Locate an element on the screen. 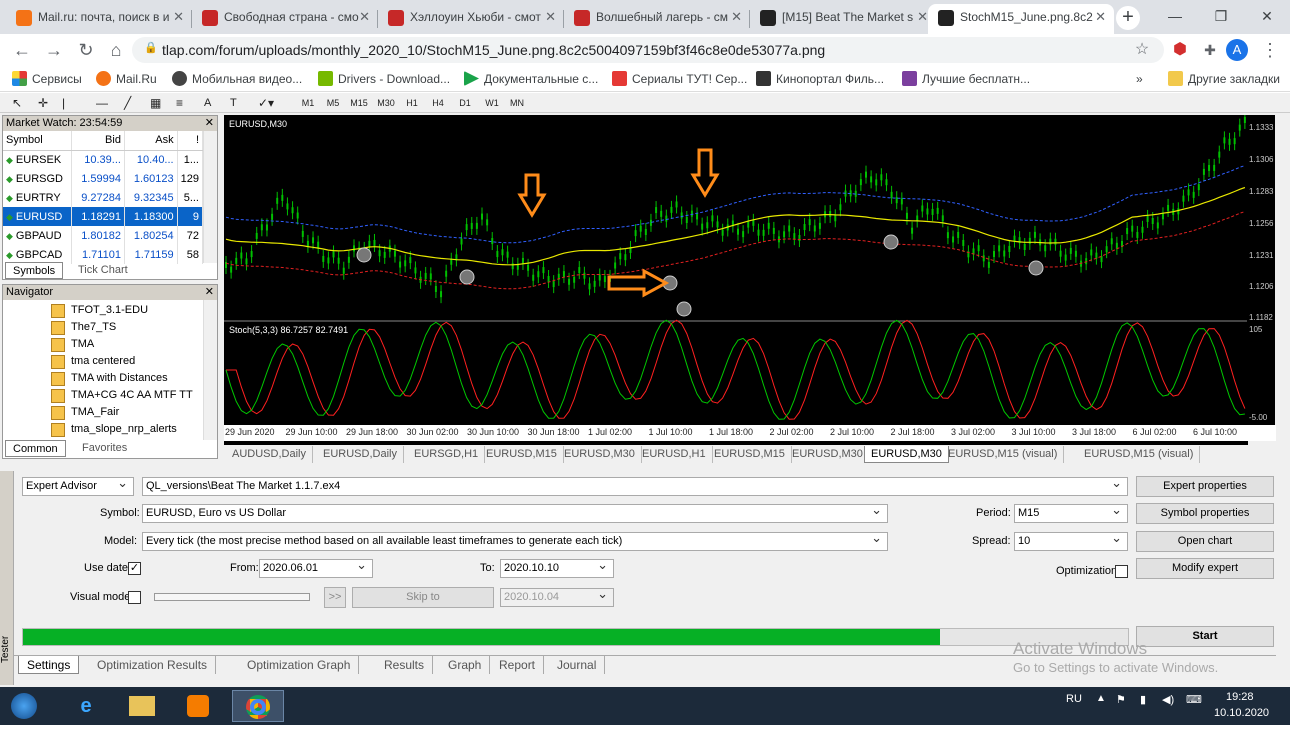 The image size is (1290, 729). tf-w1: W1 is located at coordinates (492, 103).